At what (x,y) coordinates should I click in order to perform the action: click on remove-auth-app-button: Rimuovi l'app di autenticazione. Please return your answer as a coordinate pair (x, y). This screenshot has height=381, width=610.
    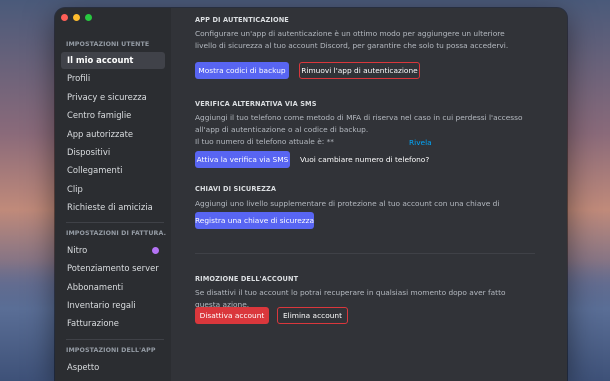
    Looking at the image, I should click on (359, 70).